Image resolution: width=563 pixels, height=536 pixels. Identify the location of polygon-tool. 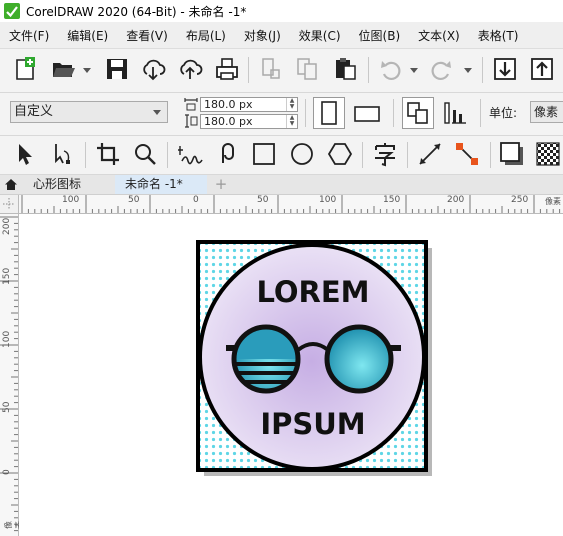
(340, 154).